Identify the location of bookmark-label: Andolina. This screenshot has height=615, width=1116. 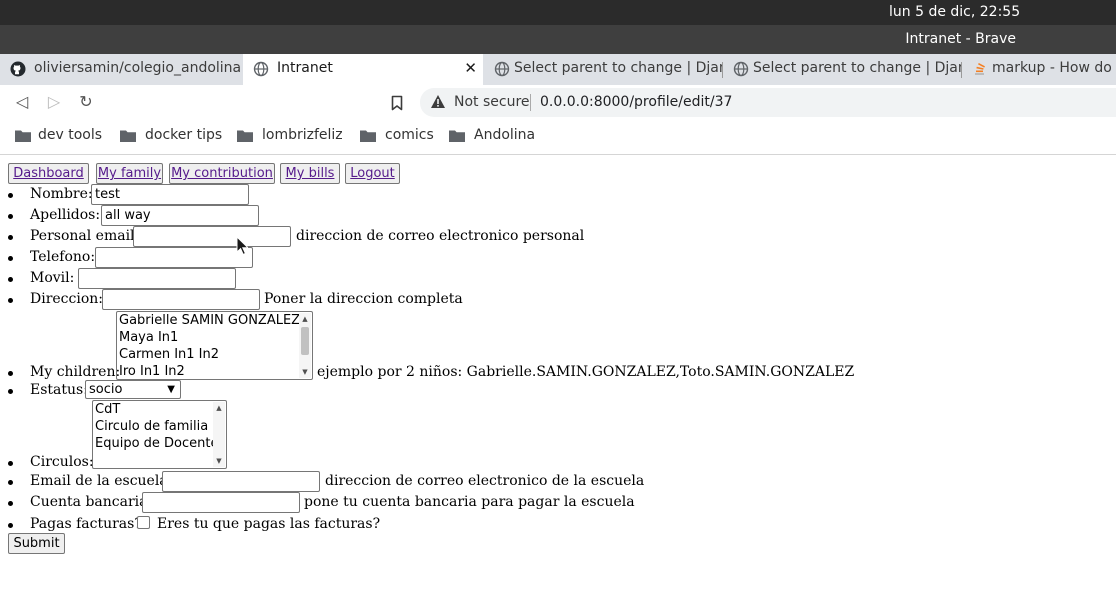
(505, 135).